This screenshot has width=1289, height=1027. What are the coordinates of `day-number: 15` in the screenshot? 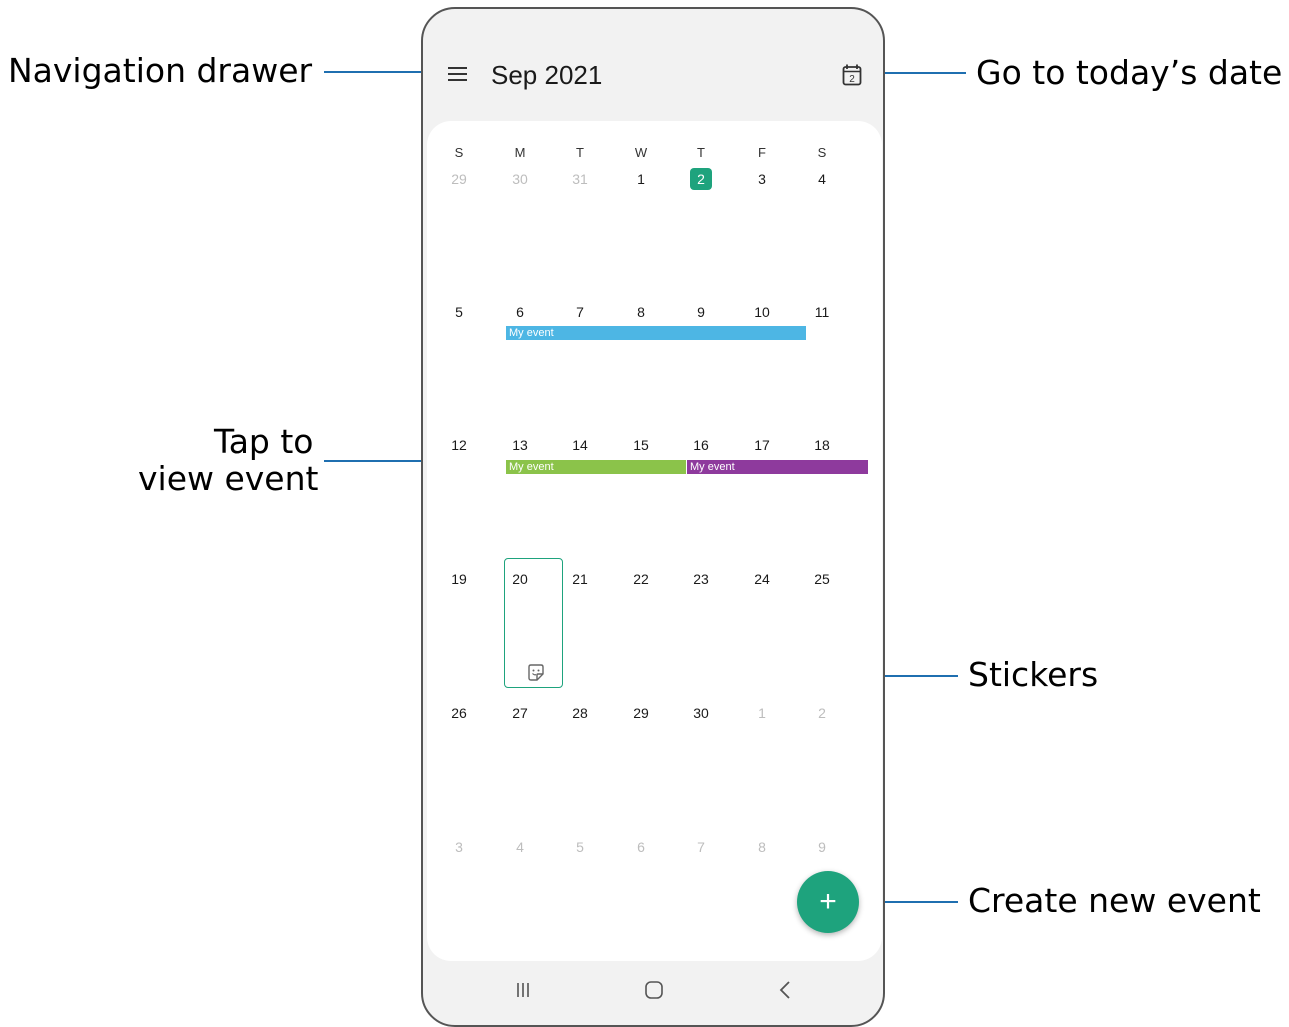 It's located at (641, 445).